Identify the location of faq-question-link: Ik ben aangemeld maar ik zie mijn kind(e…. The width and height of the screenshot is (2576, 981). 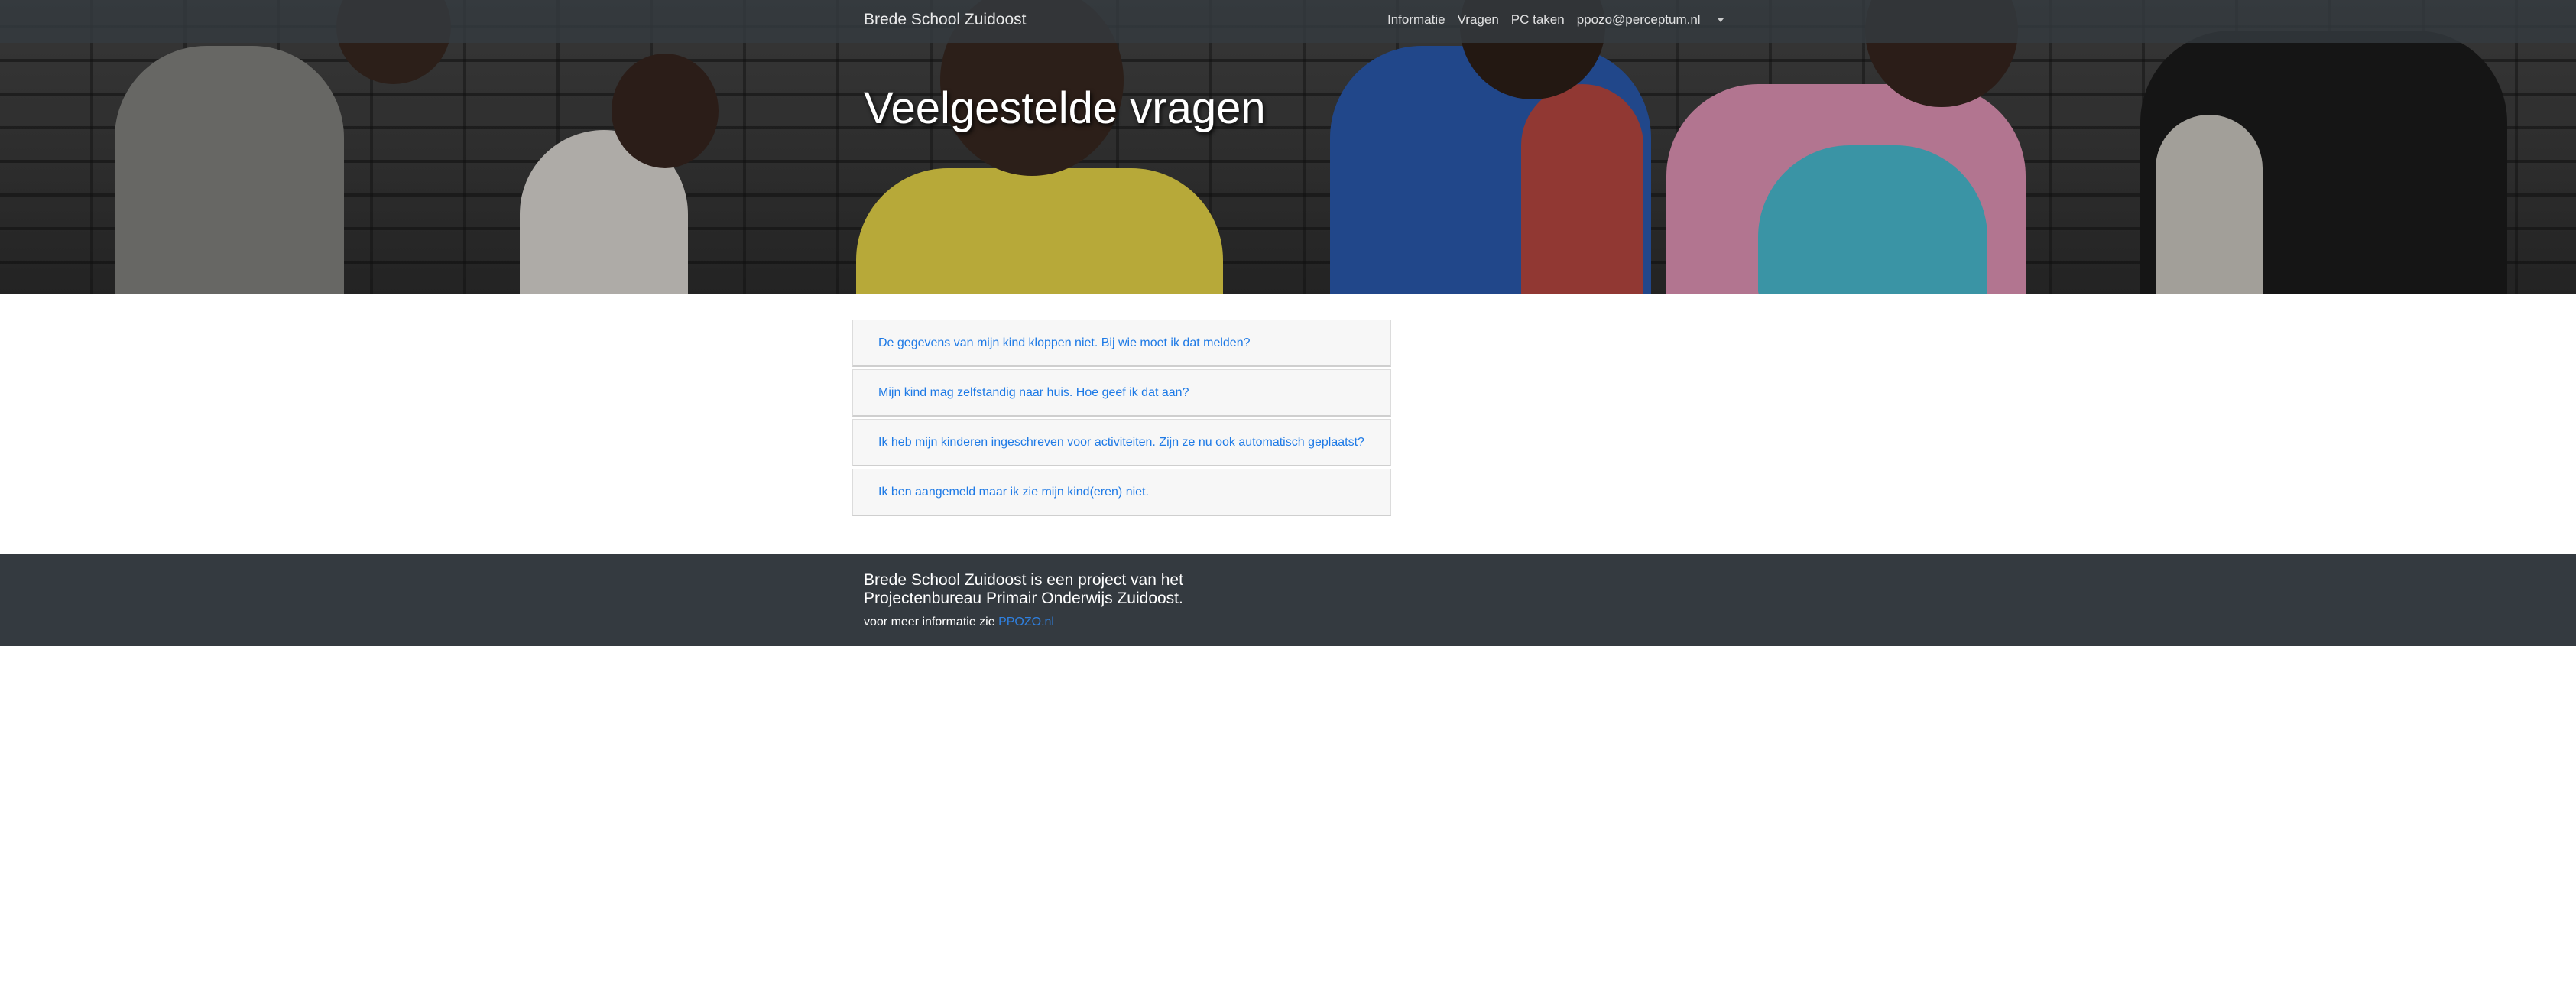
(1013, 492).